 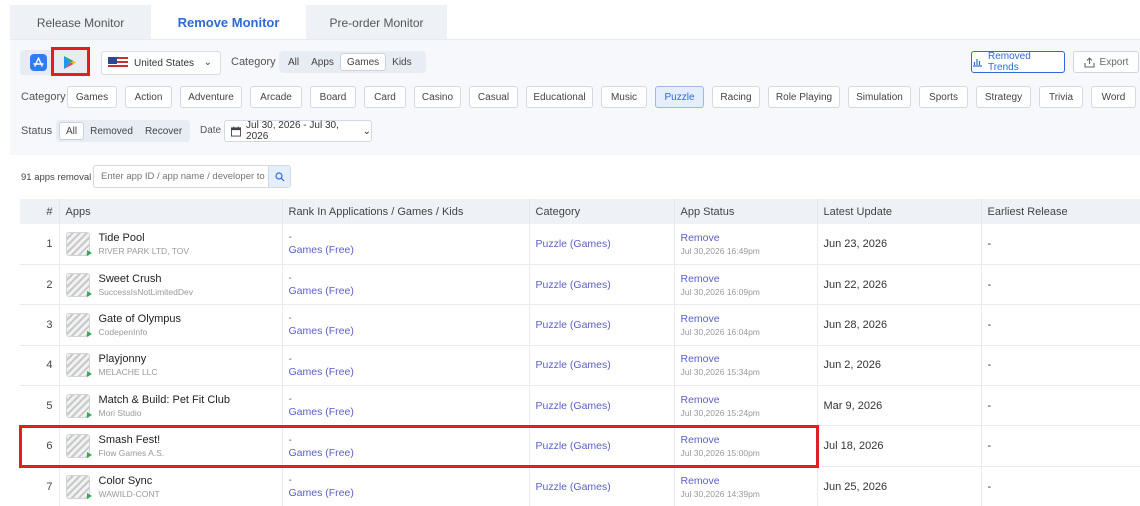 I want to click on search-box, so click(x=192, y=176).